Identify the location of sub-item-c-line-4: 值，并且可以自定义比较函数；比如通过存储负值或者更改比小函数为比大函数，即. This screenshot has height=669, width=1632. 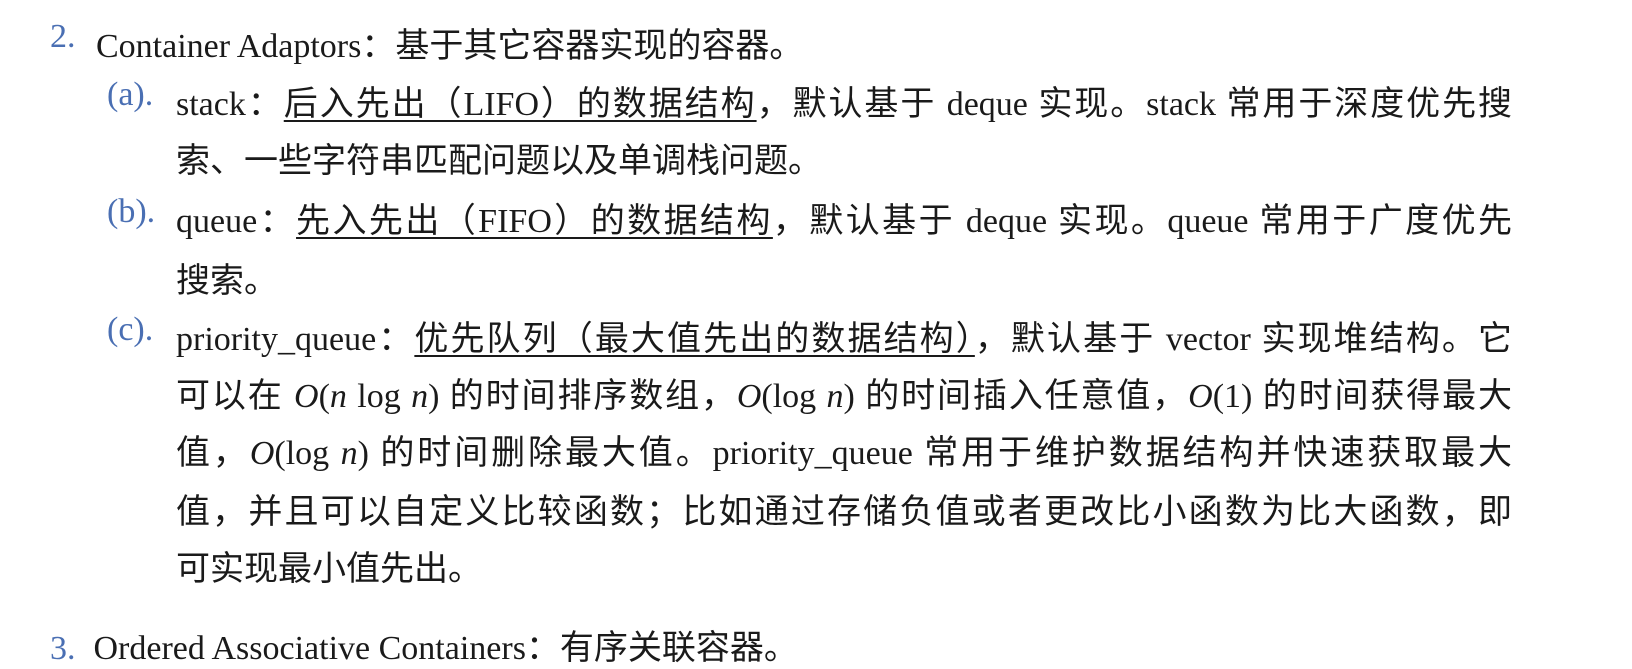
(844, 512).